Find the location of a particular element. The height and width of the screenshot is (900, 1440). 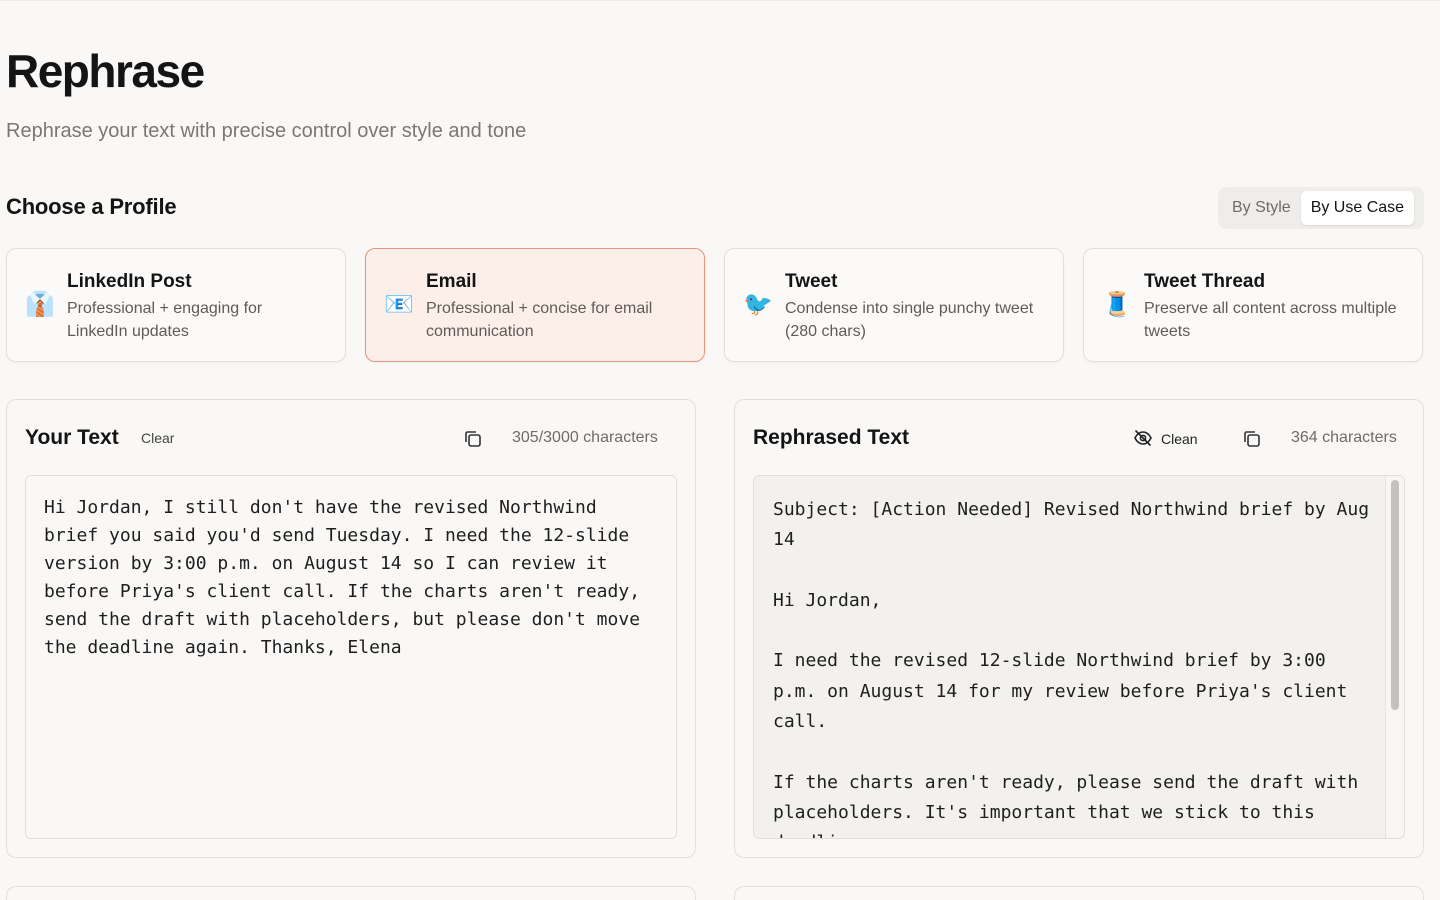

eye-off-icon is located at coordinates (1143, 439).